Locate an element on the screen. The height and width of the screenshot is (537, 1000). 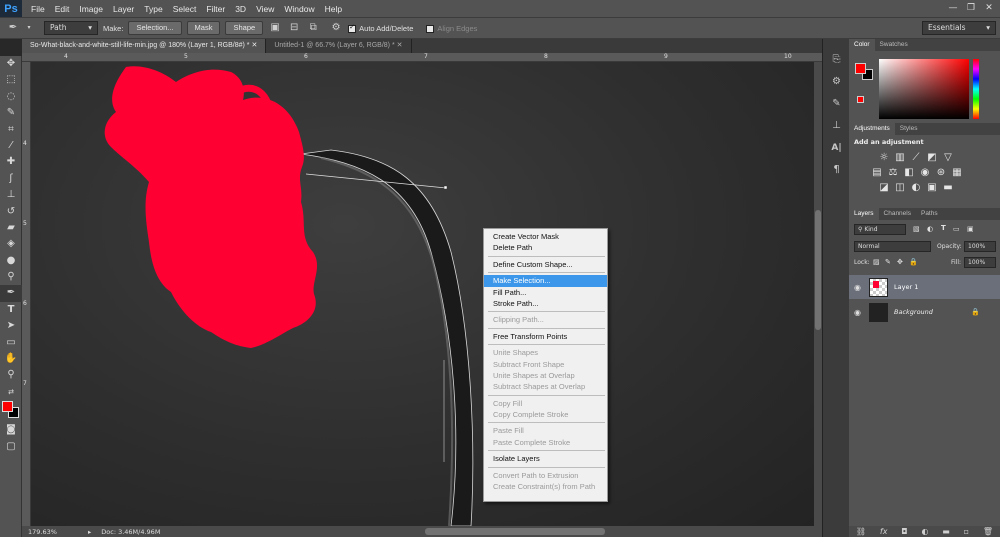
color-balance-icon: ⚖ is located at coordinates (893, 173).